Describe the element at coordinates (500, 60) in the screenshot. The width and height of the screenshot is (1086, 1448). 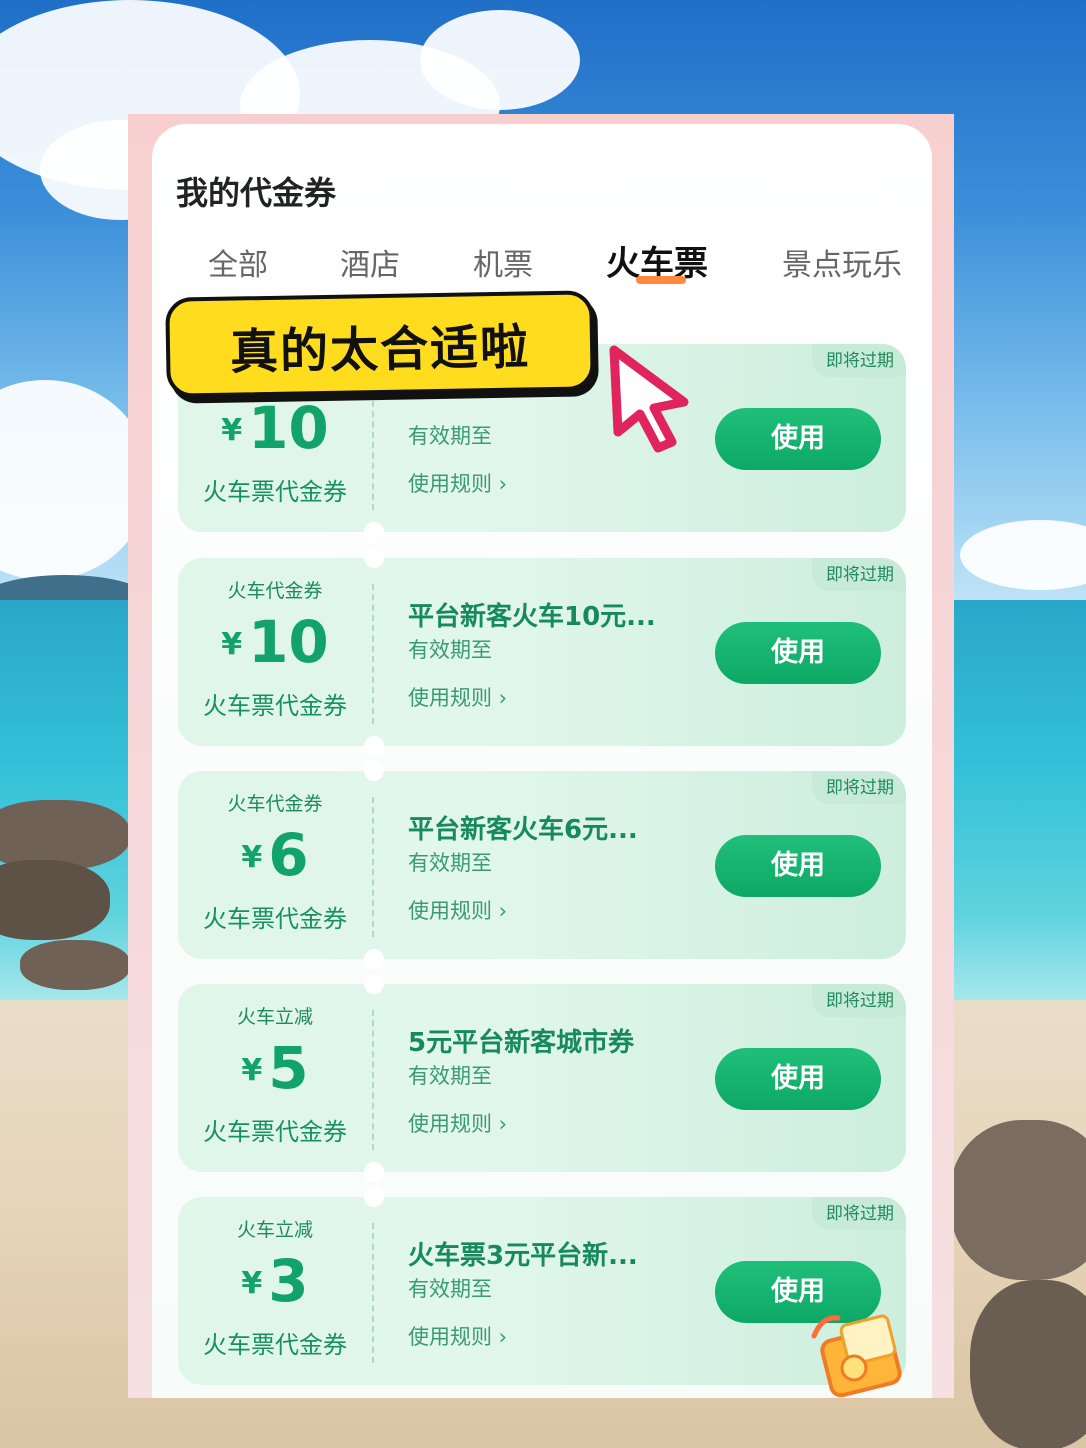
I see `cloud` at that location.